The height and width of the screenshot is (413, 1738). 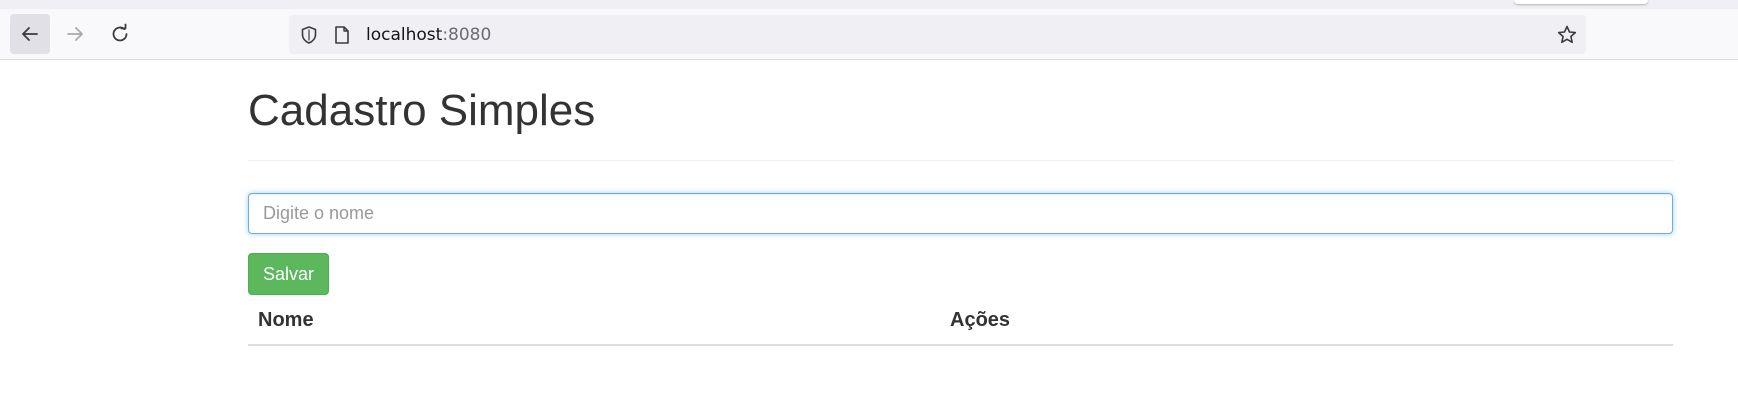 I want to click on title-divider, so click(x=960, y=160).